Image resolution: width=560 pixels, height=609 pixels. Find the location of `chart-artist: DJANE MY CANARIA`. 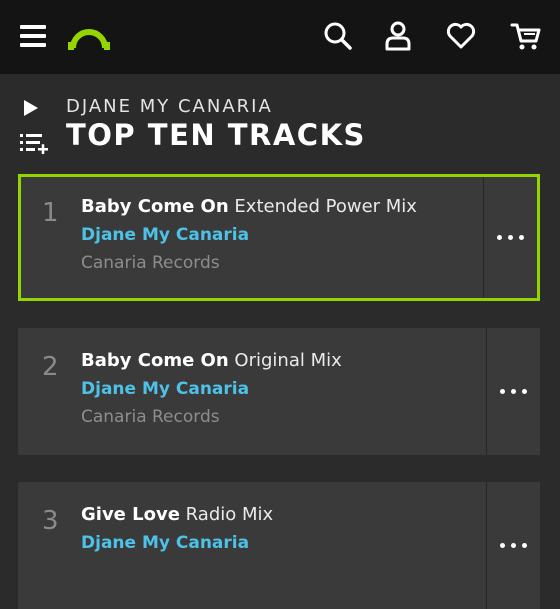

chart-artist: DJANE MY CANARIA is located at coordinates (169, 106).